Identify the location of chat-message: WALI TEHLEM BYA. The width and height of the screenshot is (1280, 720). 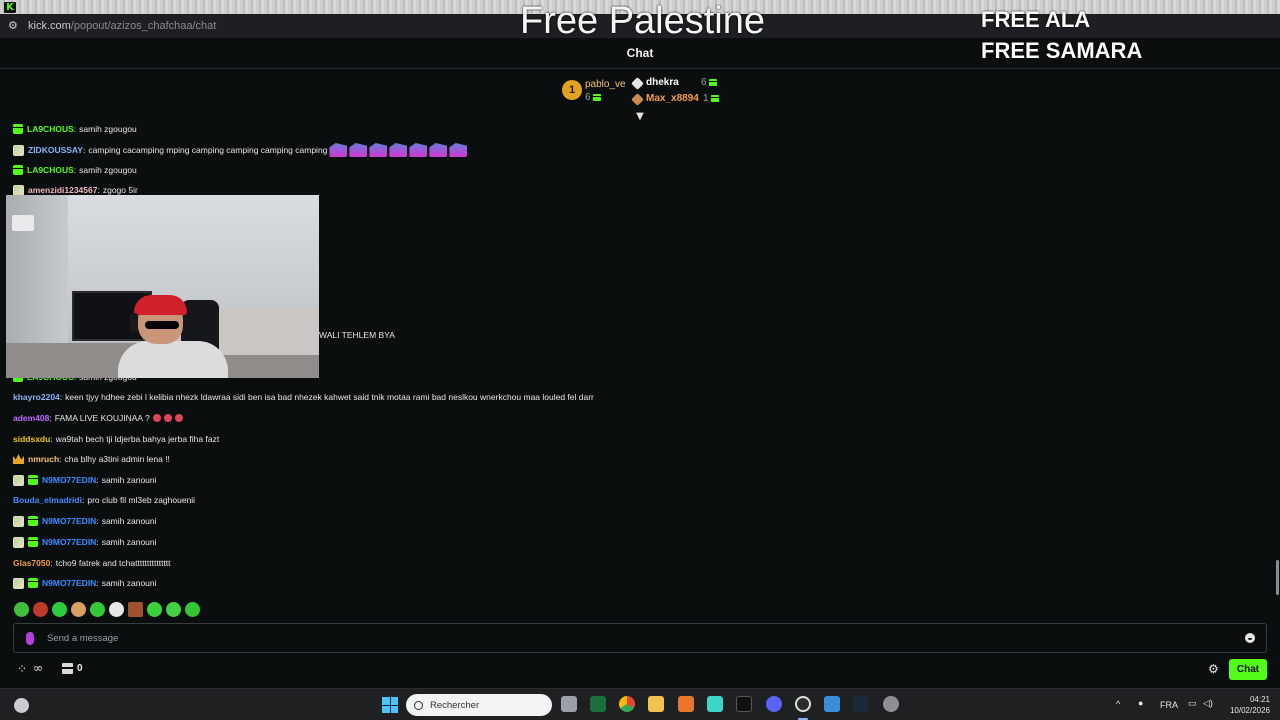
(357, 335).